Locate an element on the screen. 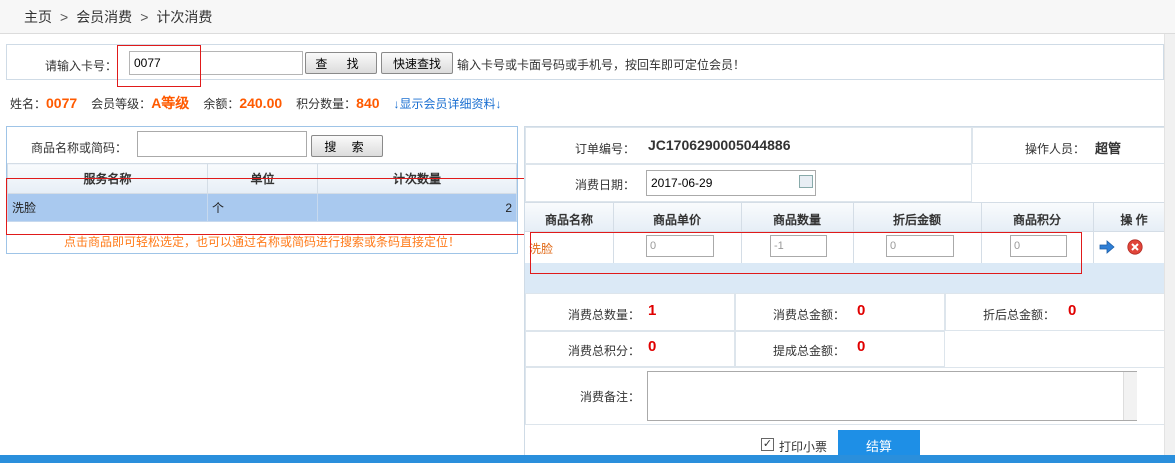 This screenshot has height=463, width=1175. total-amount-label: 消费总金额： is located at coordinates (808, 315).